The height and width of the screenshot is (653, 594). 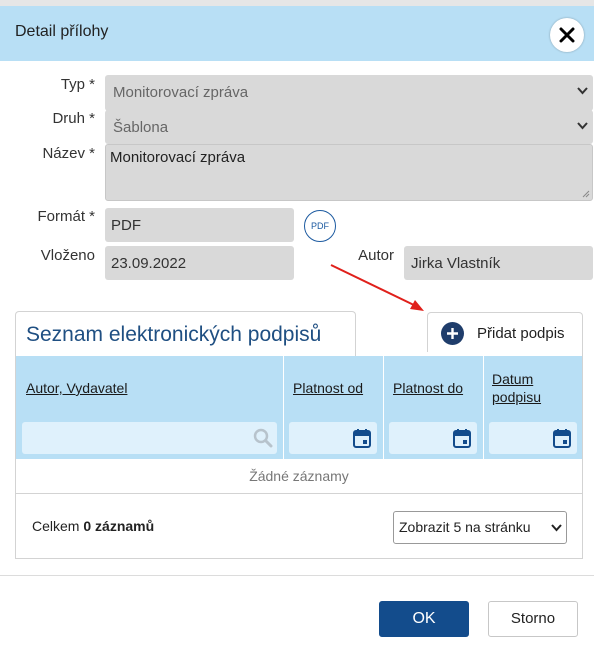 I want to click on kind-value: Šablona, so click(x=141, y=127).